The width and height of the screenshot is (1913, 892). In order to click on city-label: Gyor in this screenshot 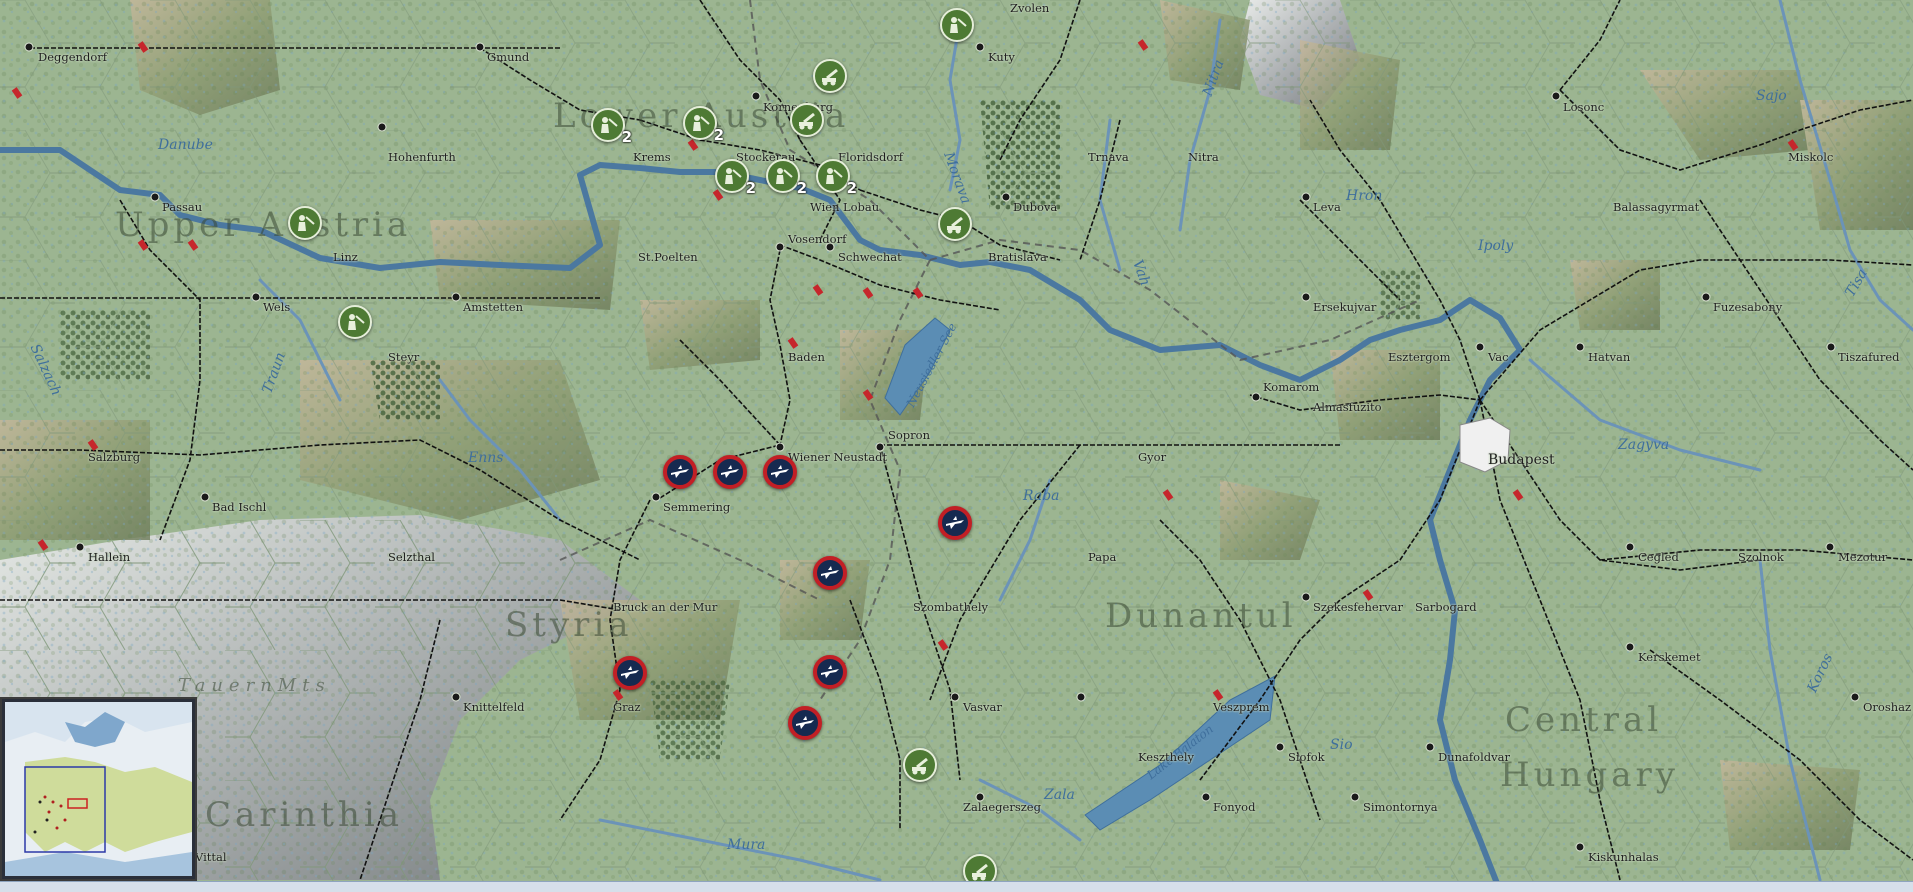, I will do `click(1152, 457)`.